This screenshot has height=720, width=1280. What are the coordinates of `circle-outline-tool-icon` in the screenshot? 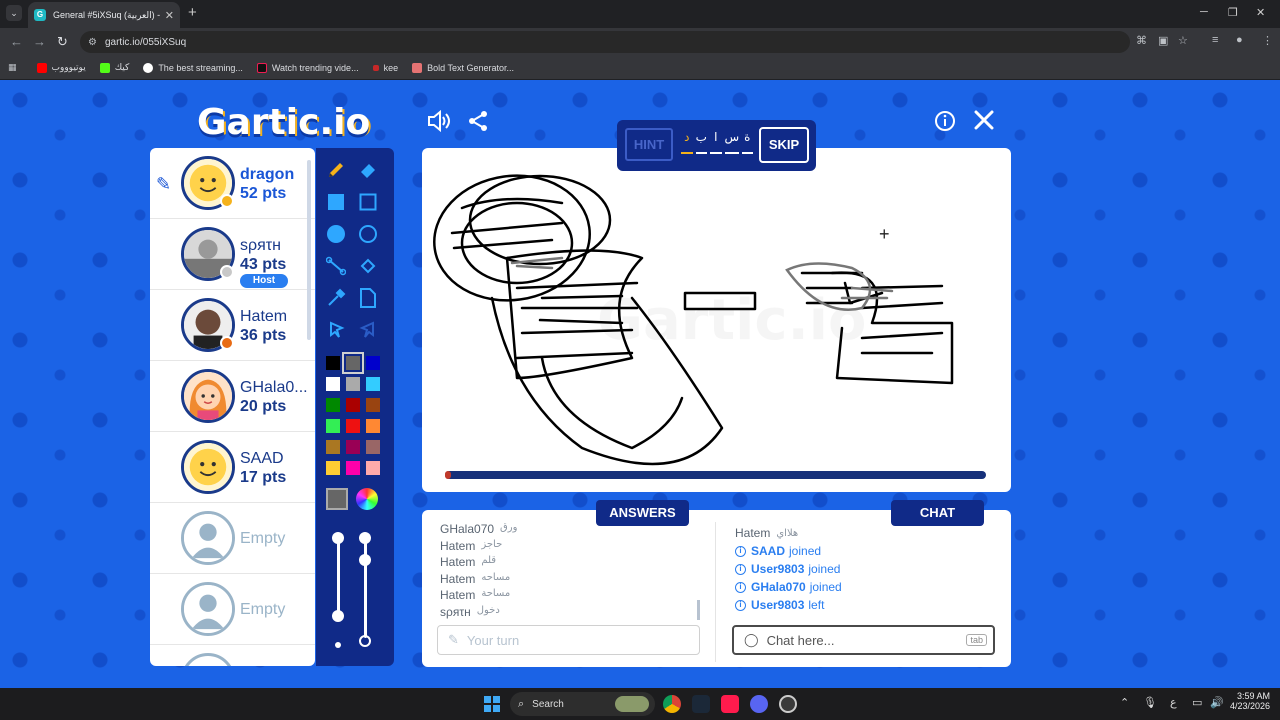 It's located at (368, 234).